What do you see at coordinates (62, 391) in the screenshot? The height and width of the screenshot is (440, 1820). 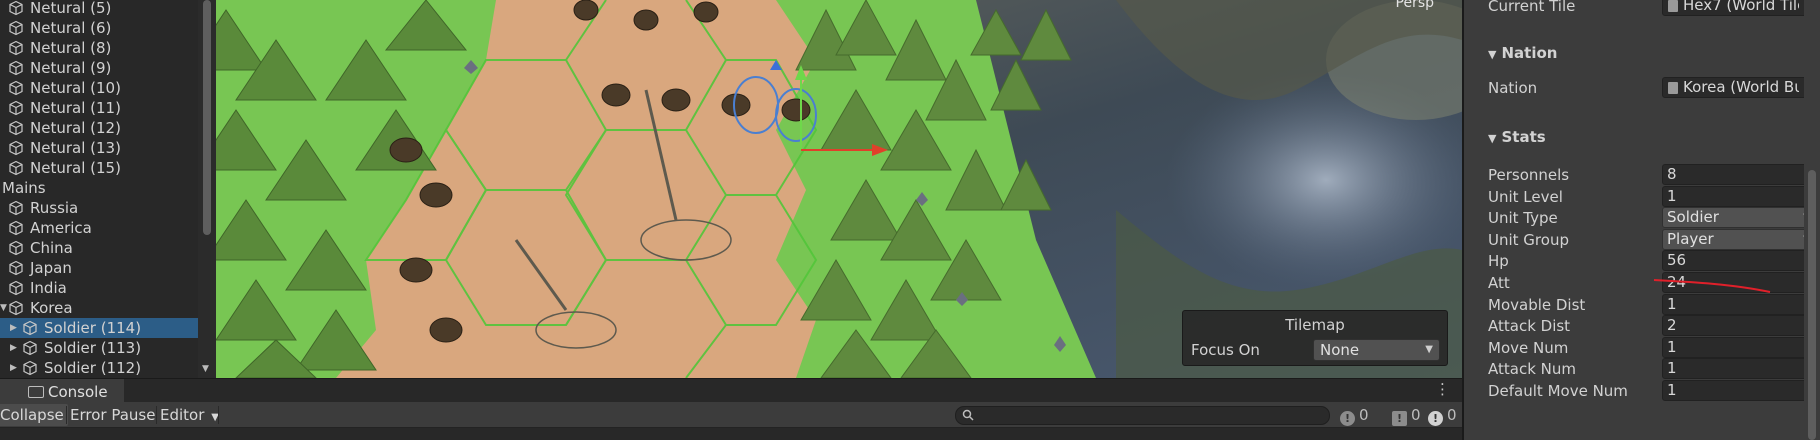 I see `tab-console: Console` at bounding box center [62, 391].